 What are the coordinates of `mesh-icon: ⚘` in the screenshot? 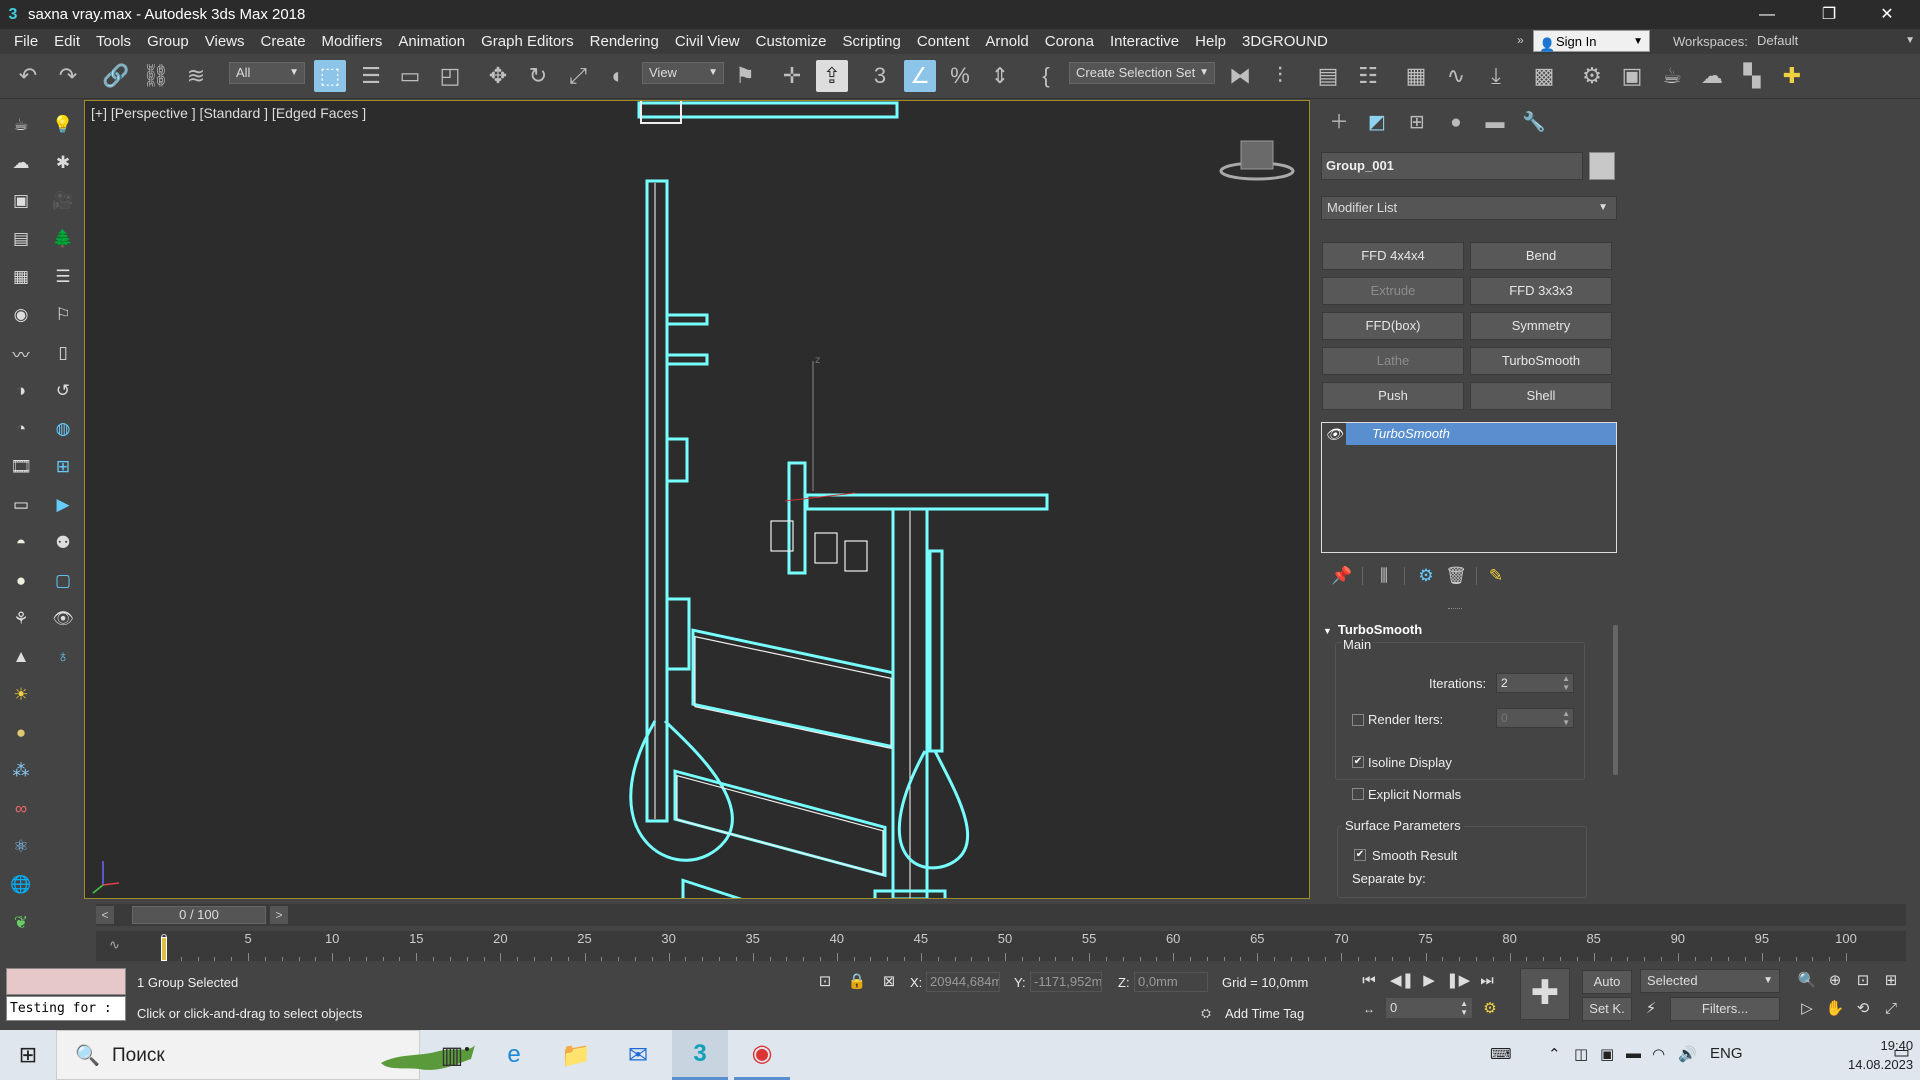 It's located at (21, 619).